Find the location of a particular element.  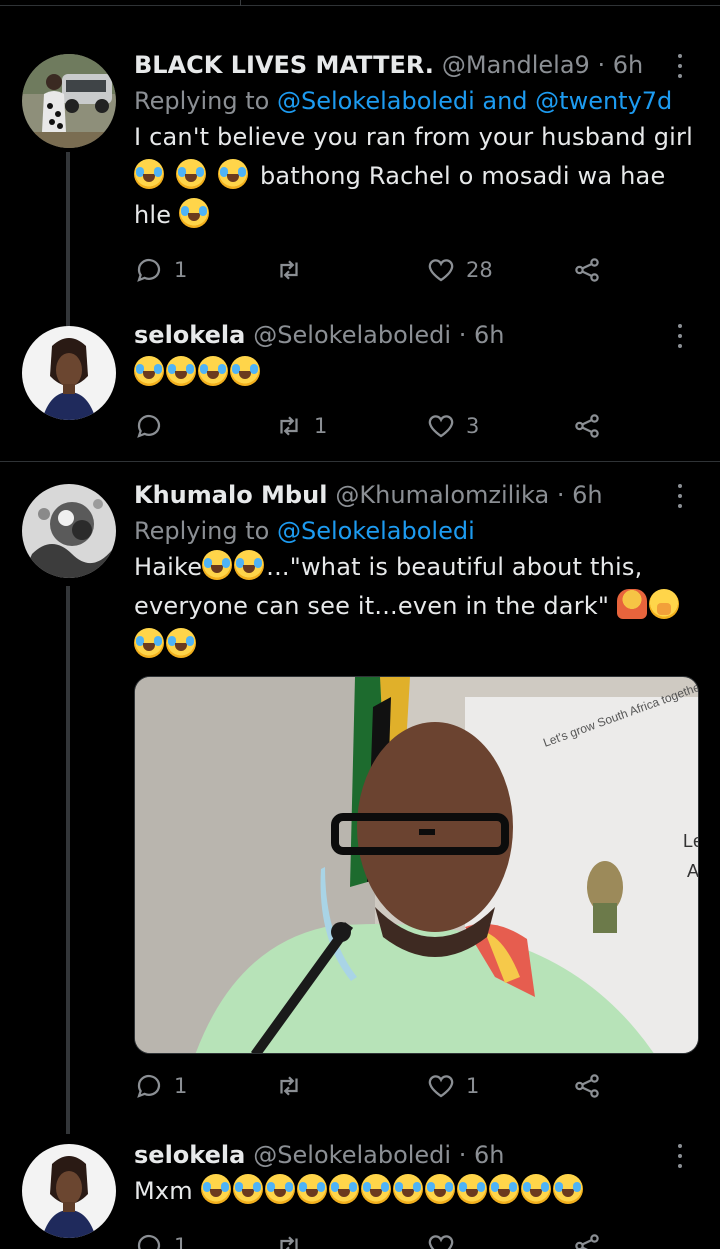

reply-mentions: @Selokelaboledi is located at coordinates (376, 531).